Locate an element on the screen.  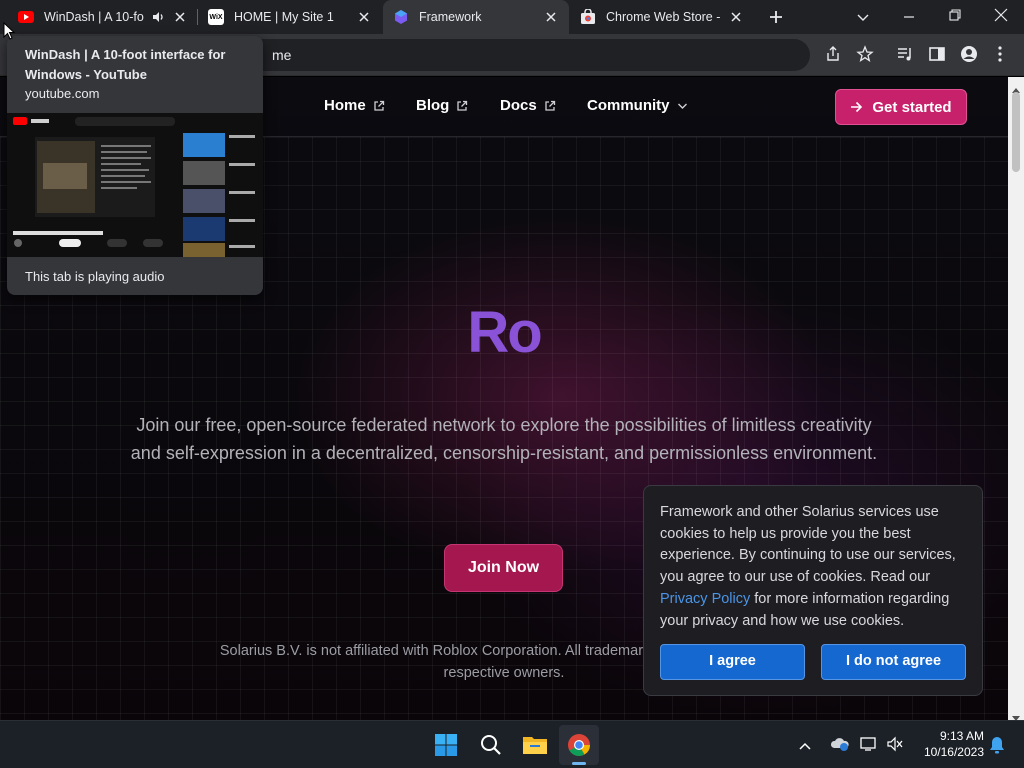
join-now-button: Join Now is located at coordinates (503, 568).